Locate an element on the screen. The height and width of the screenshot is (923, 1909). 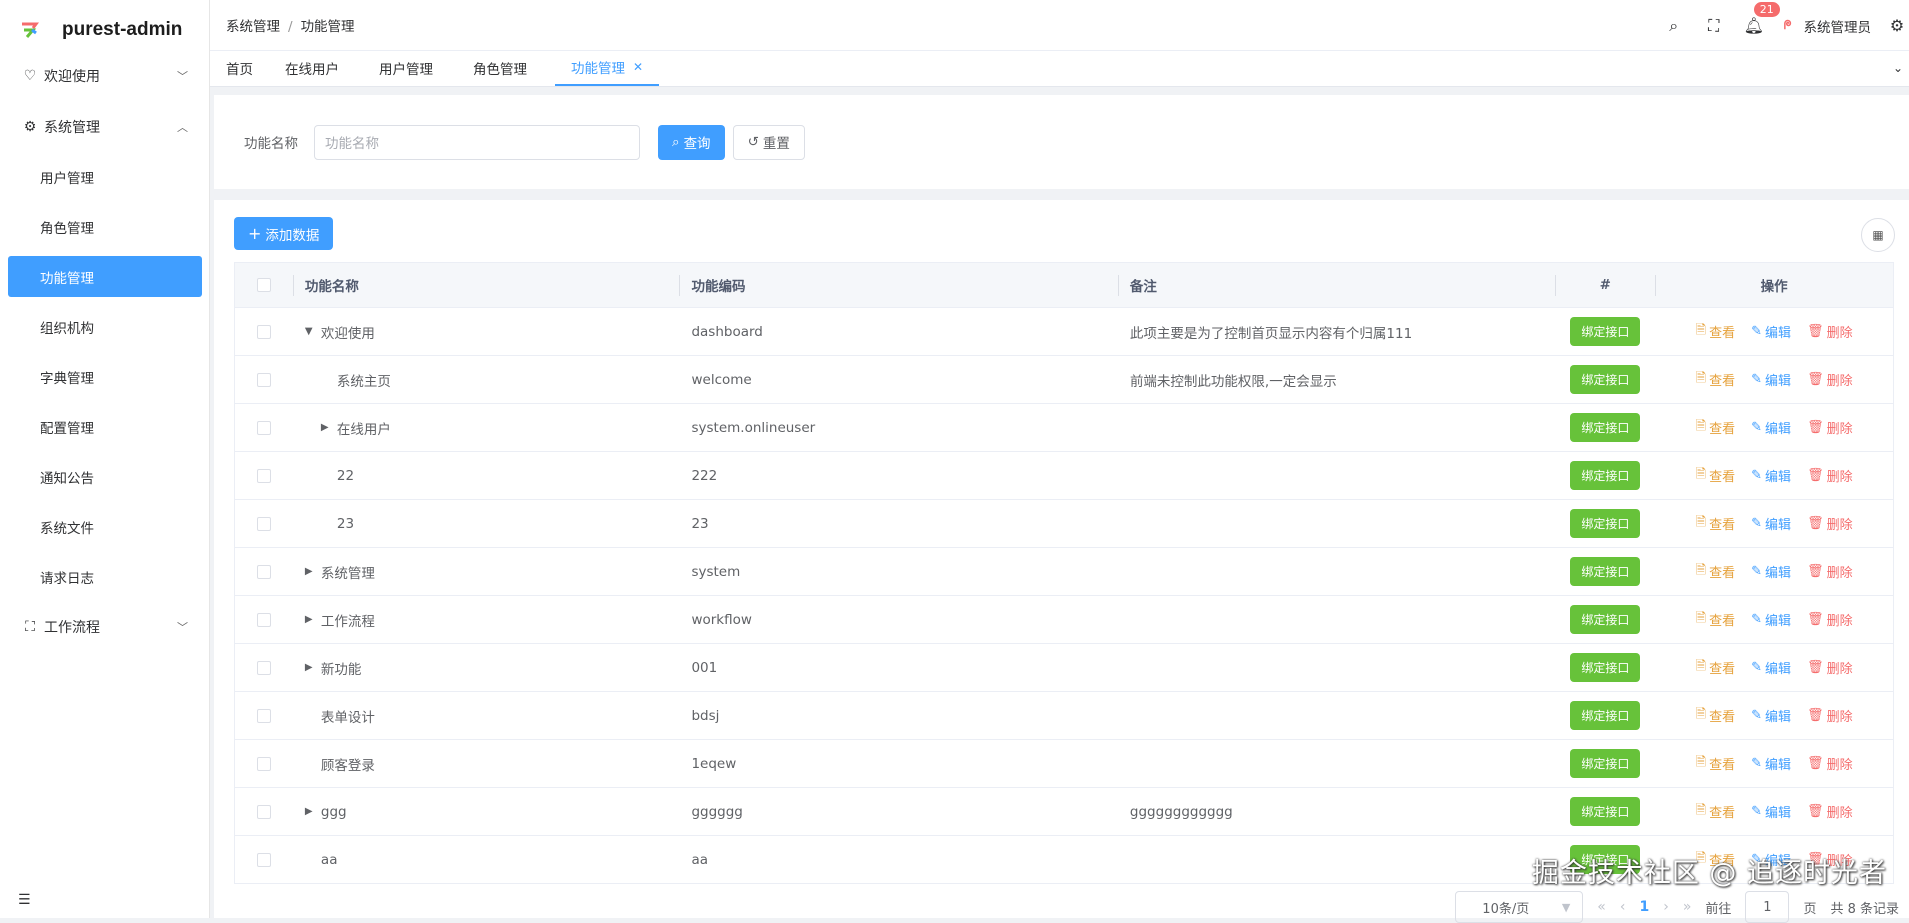
sidebar-item: 用户管理 is located at coordinates (105, 176).